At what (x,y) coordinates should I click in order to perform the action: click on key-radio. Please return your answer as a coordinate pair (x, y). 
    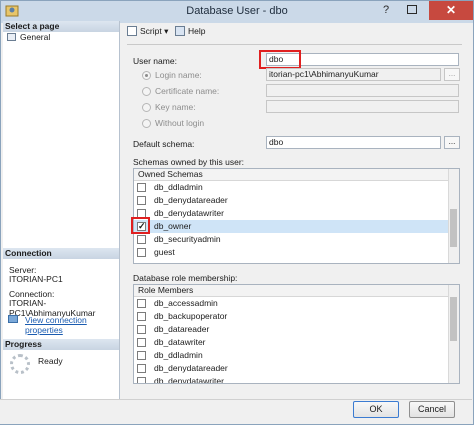
    Looking at the image, I should click on (146, 107).